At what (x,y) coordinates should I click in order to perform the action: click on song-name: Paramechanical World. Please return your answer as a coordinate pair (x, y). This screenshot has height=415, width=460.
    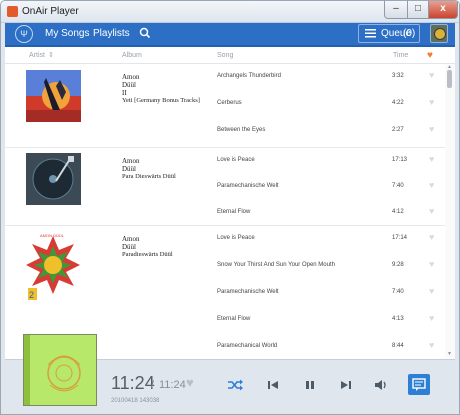
    Looking at the image, I should click on (247, 346).